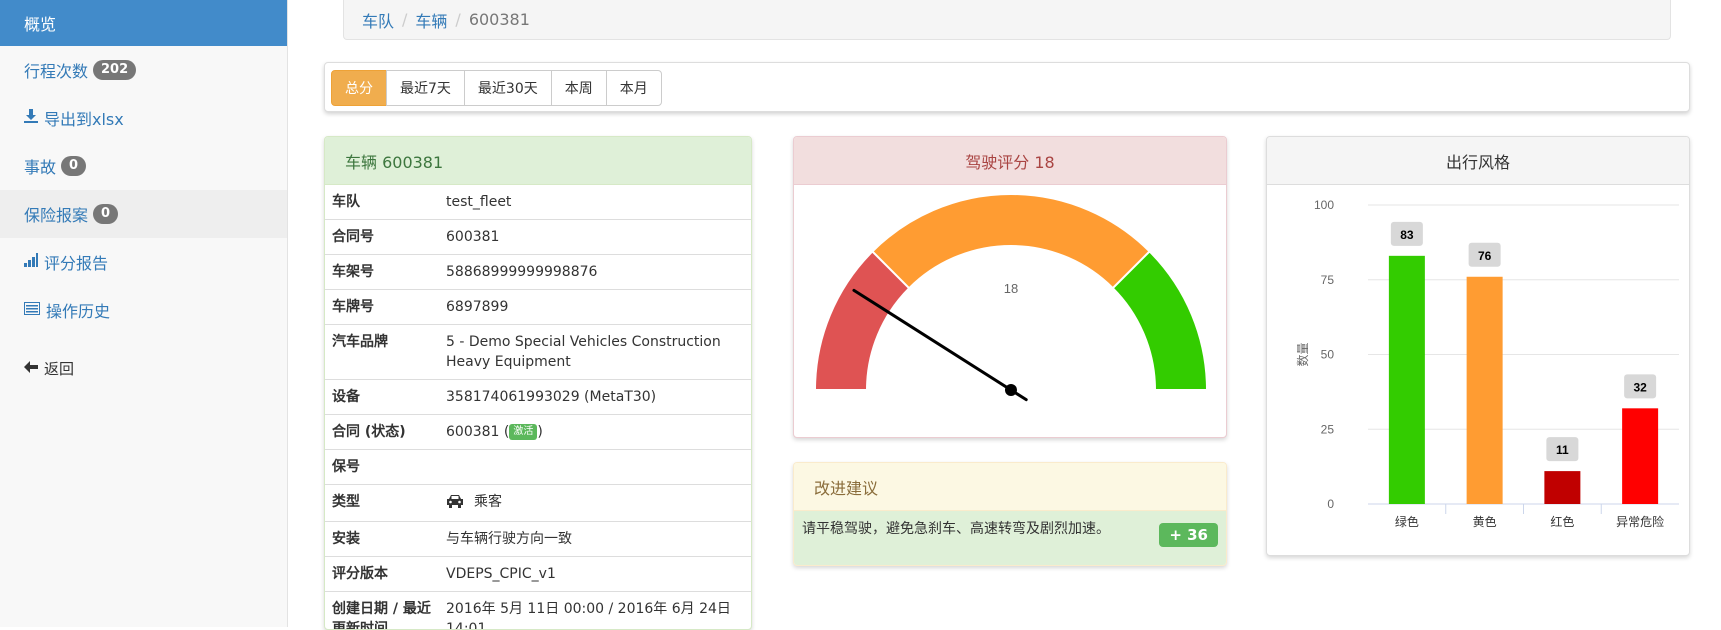  What do you see at coordinates (114, 70) in the screenshot?
I see `trip-count-badge: 202` at bounding box center [114, 70].